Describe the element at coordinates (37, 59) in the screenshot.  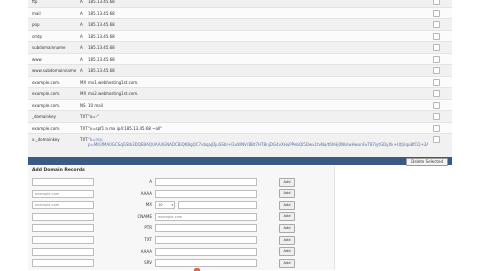
I see `record-host: www` at that location.